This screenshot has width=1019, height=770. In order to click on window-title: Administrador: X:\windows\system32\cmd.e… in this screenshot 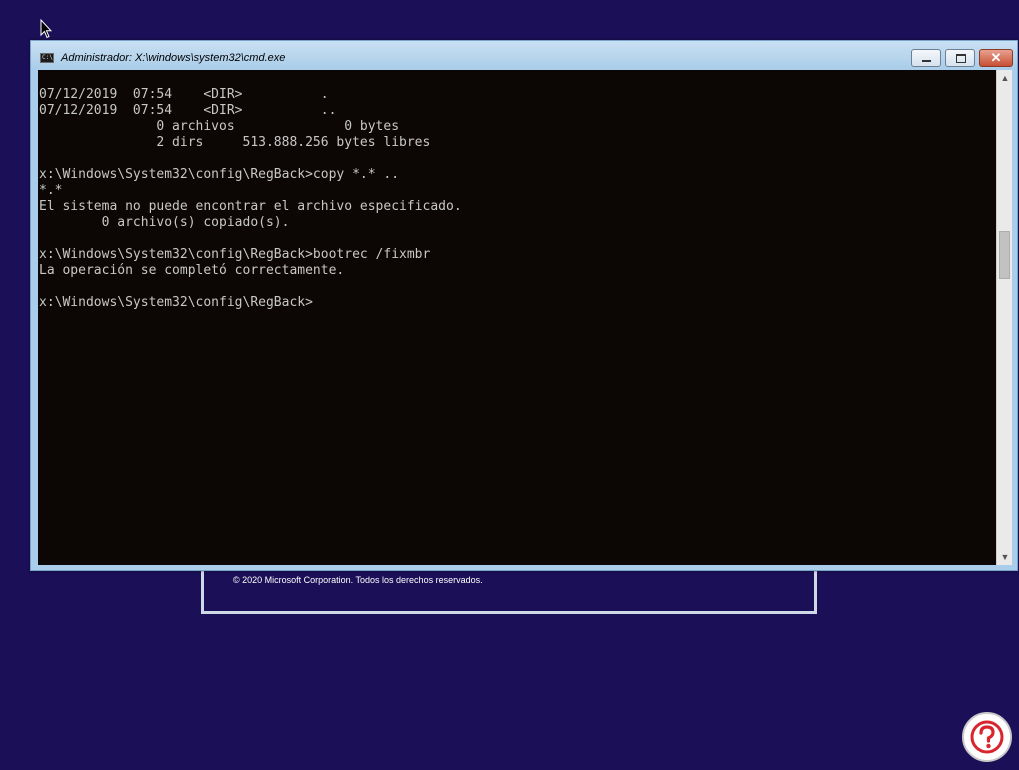, I will do `click(173, 58)`.